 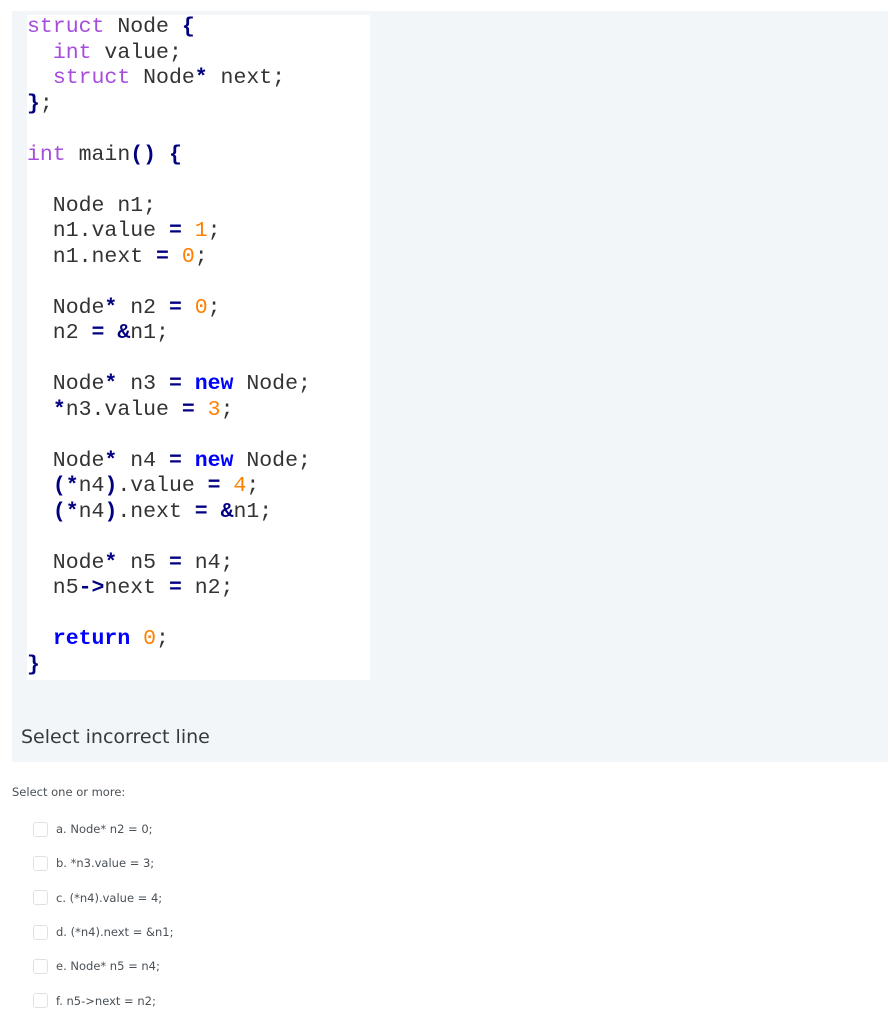 I want to click on code-token: ->, so click(x=91, y=588).